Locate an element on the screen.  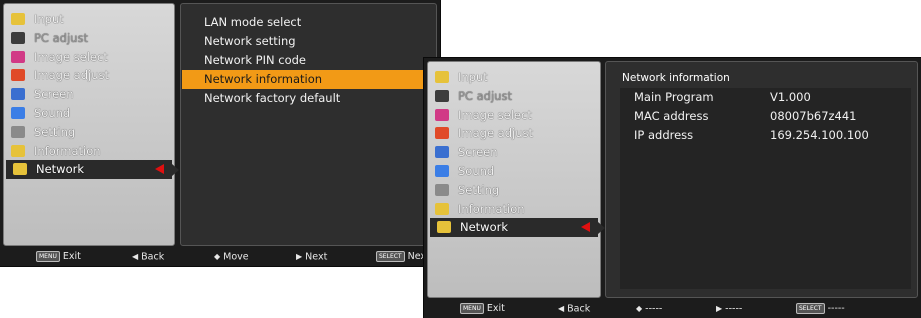
info-label: MAC address is located at coordinates (671, 116).